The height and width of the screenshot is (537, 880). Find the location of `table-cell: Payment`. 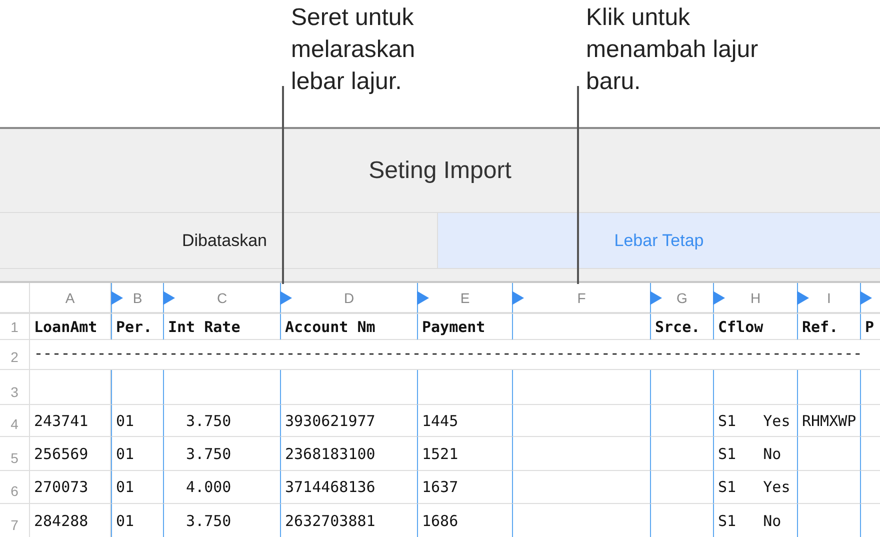

table-cell: Payment is located at coordinates (464, 327).